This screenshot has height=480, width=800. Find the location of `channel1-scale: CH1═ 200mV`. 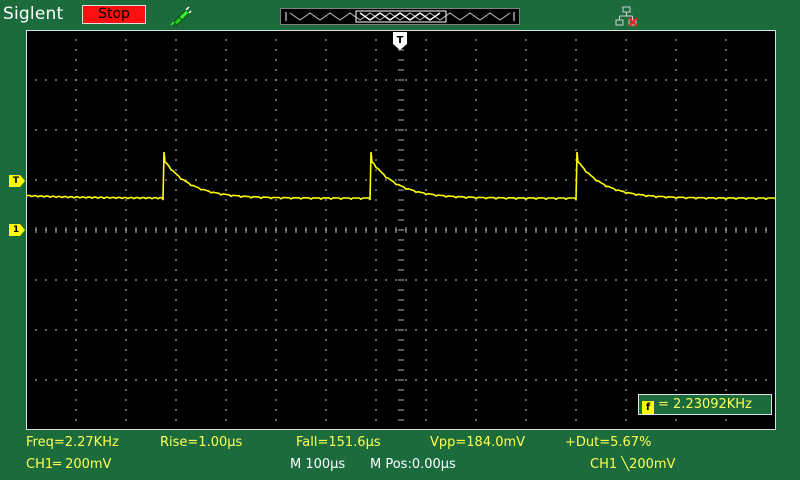

channel1-scale: CH1═ 200mV is located at coordinates (69, 464).